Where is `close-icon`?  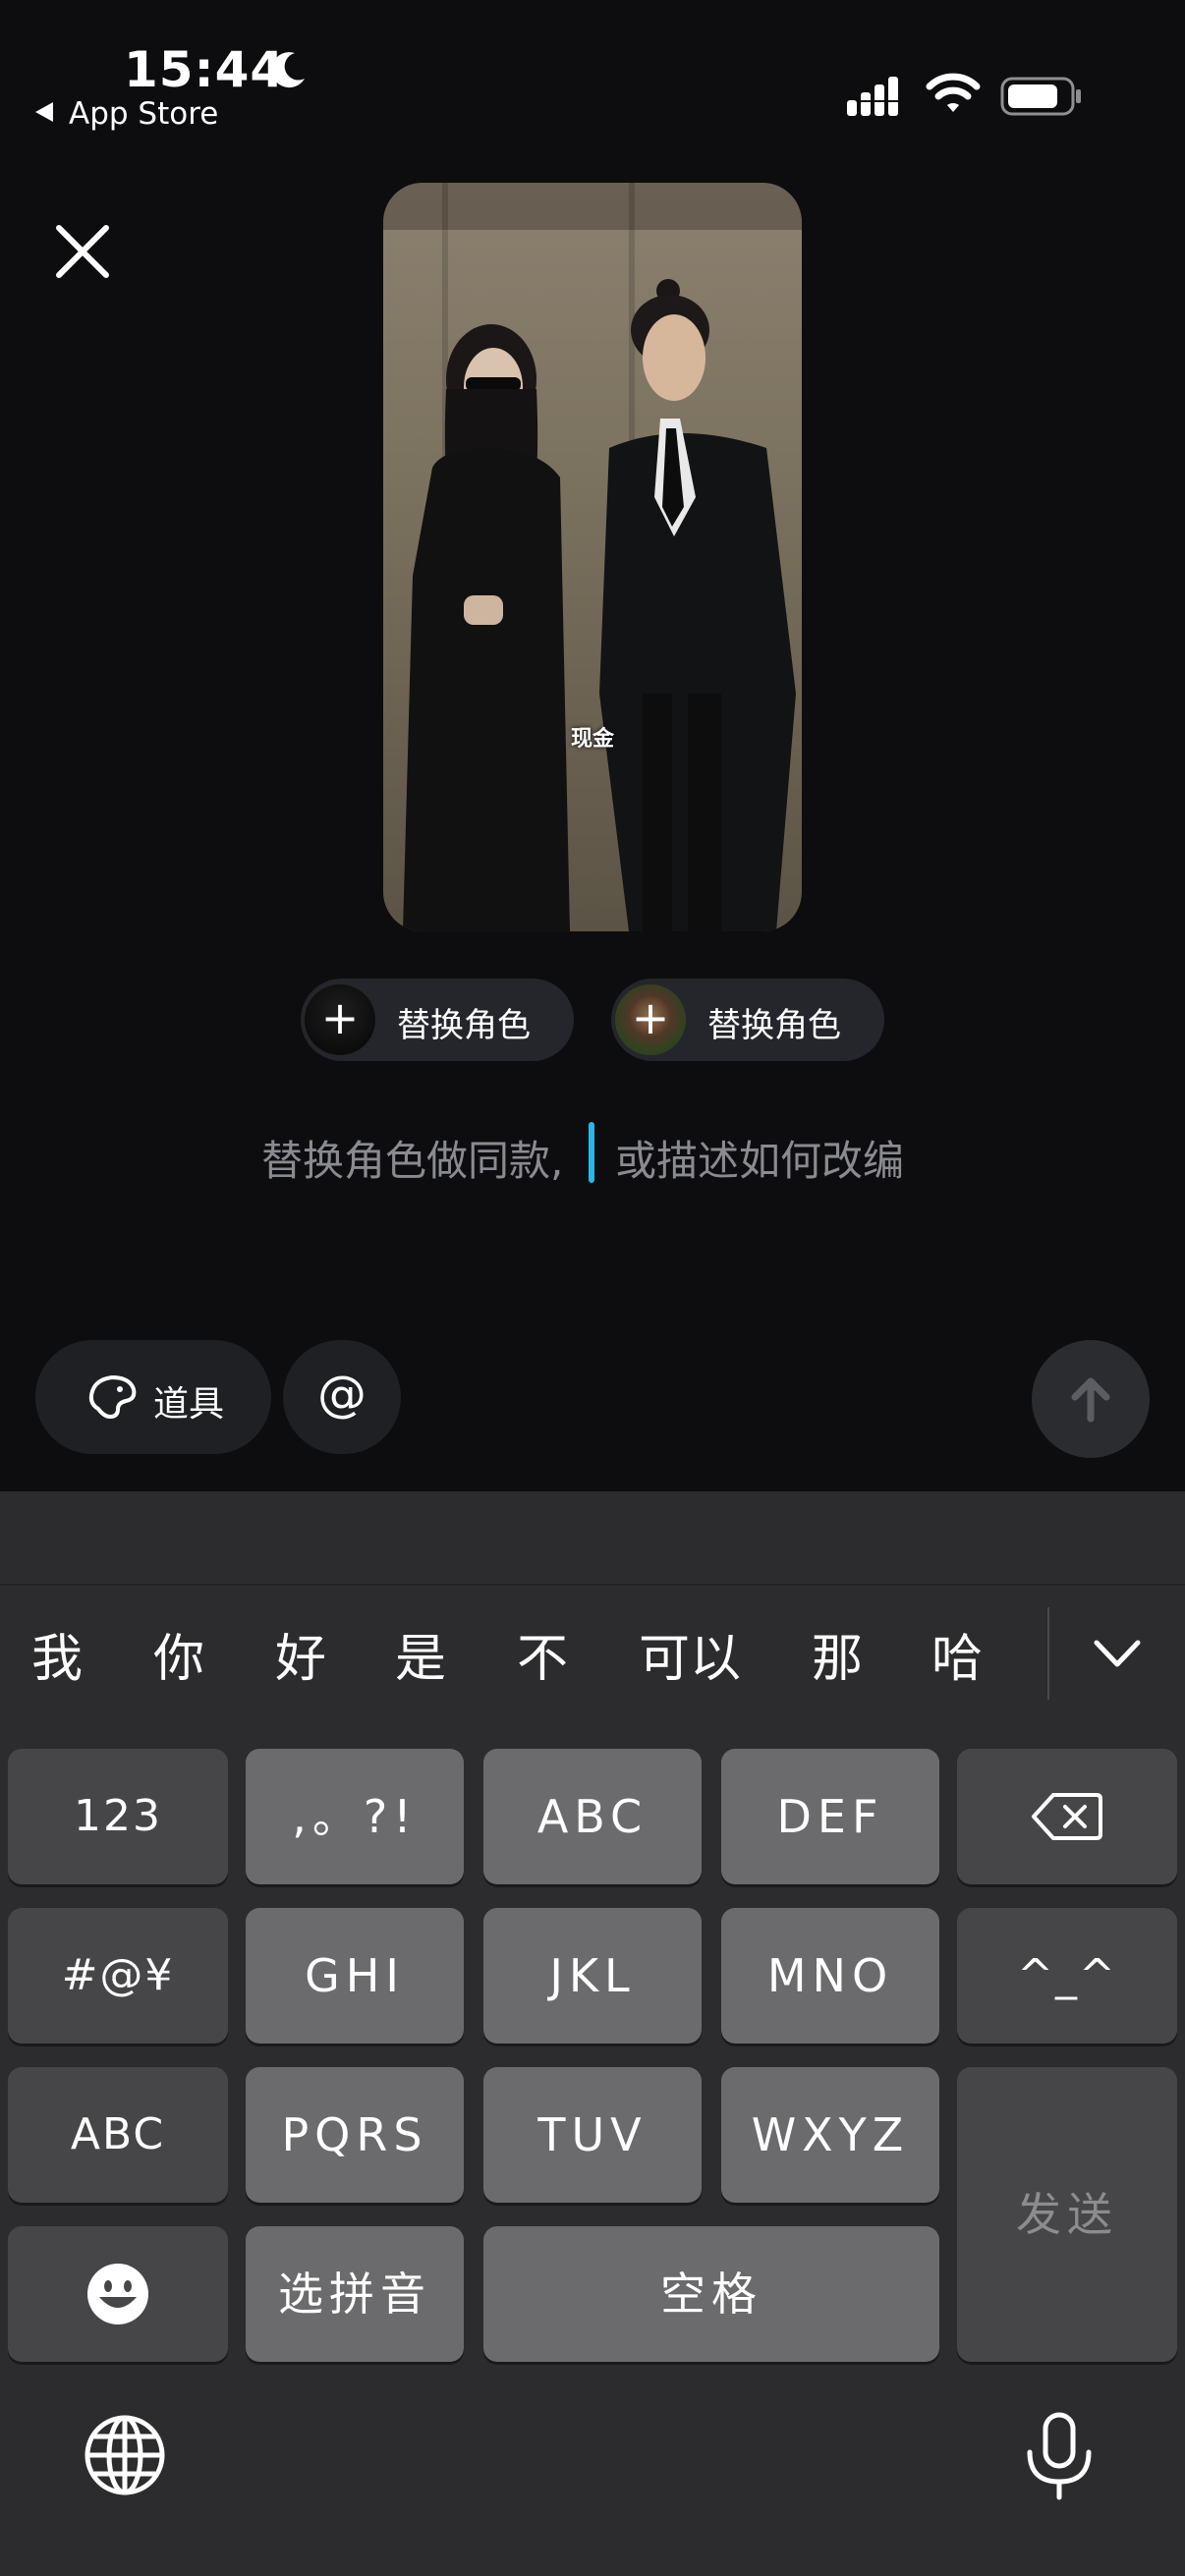
close-icon is located at coordinates (83, 251).